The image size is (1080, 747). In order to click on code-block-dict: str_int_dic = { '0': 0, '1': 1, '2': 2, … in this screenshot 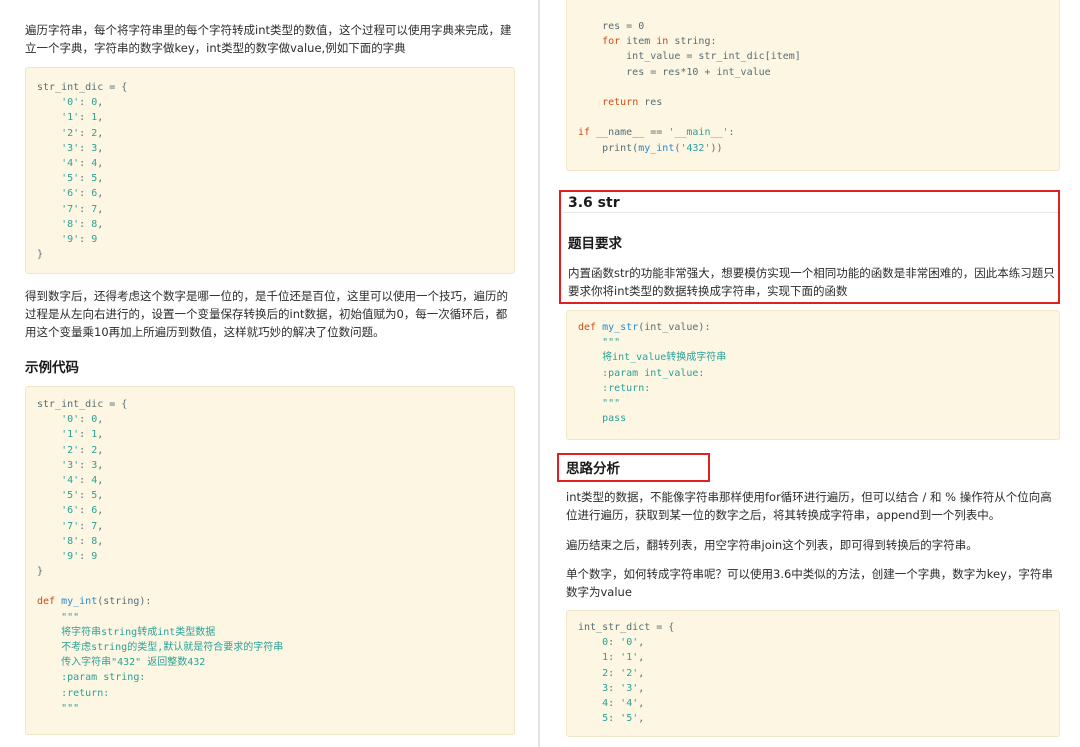, I will do `click(270, 170)`.